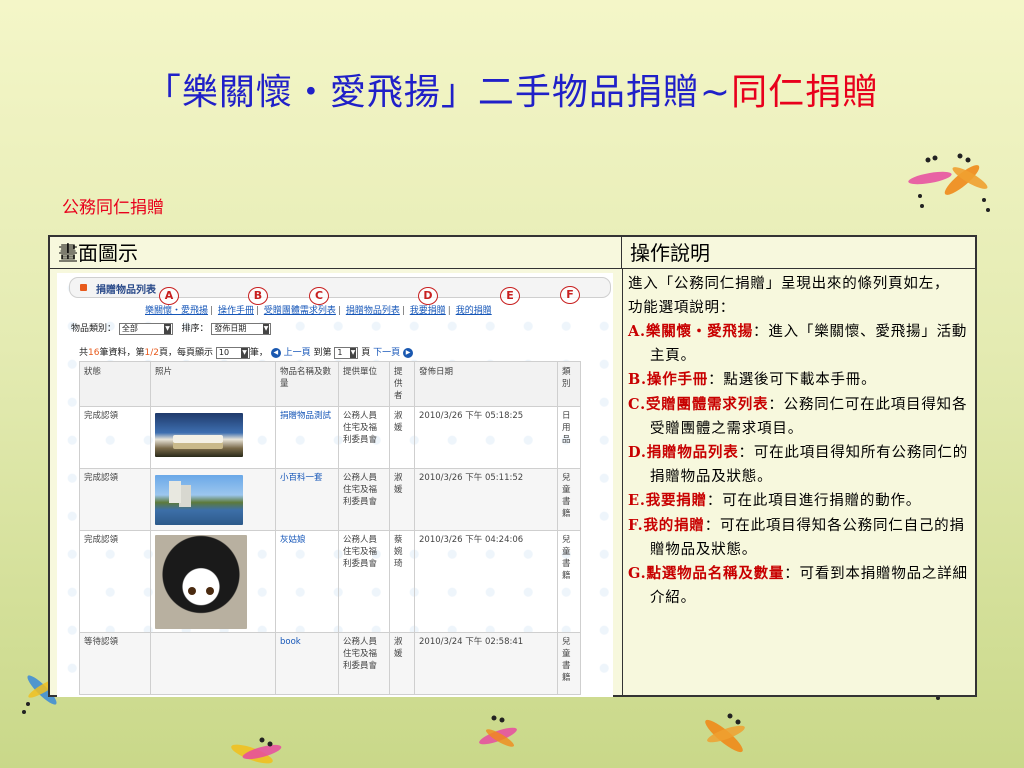 Image resolution: width=1024 pixels, height=768 pixels. What do you see at coordinates (195, 329) in the screenshot?
I see `sort-label: 排序：` at bounding box center [195, 329].